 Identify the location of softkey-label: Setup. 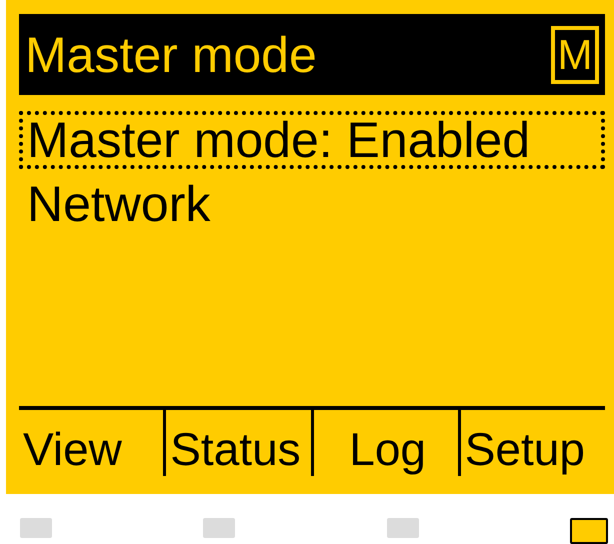
(531, 443).